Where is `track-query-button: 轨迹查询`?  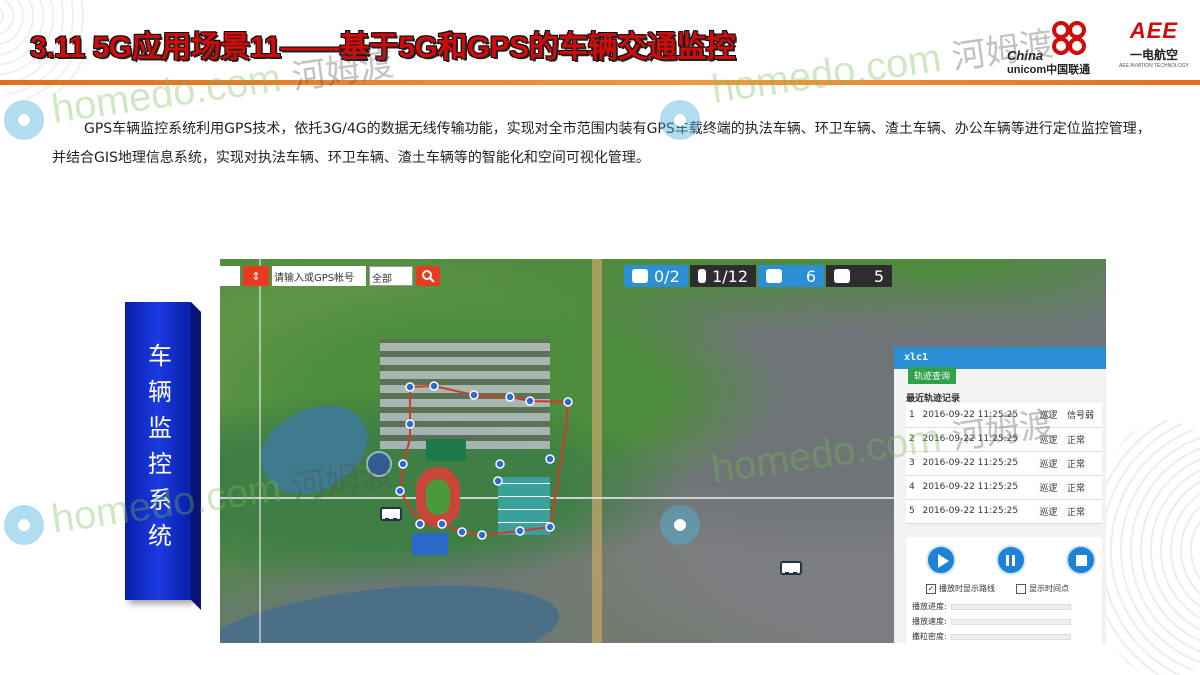
track-query-button: 轨迹查询 is located at coordinates (932, 375).